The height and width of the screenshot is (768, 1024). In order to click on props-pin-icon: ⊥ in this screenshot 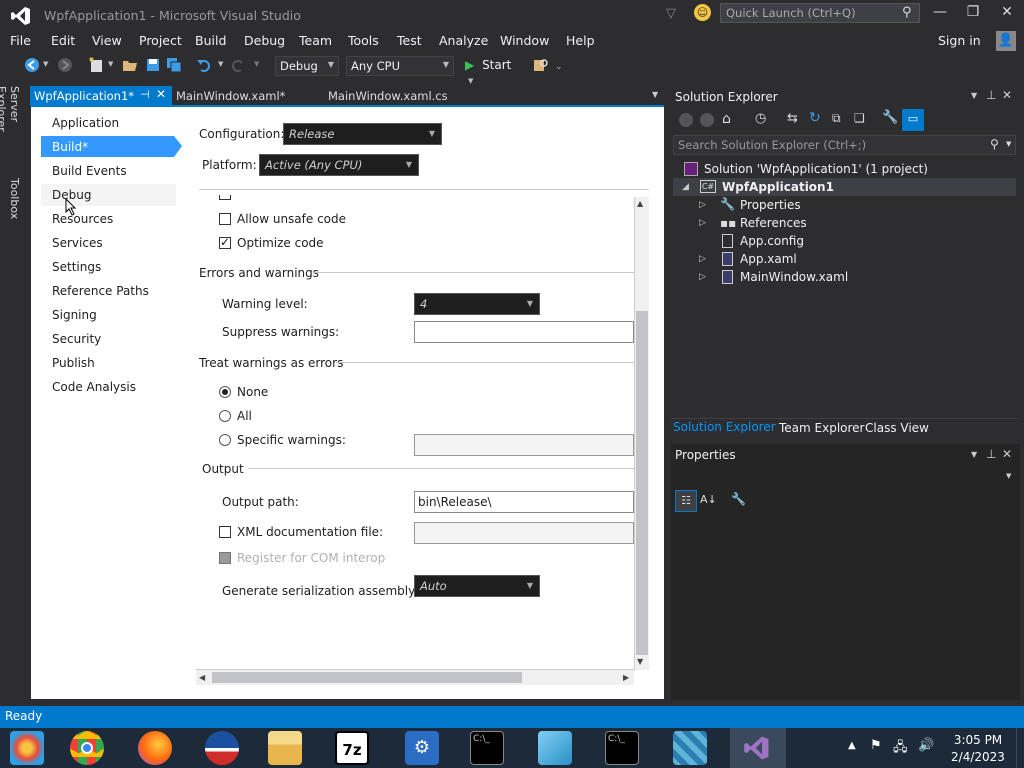, I will do `click(991, 454)`.